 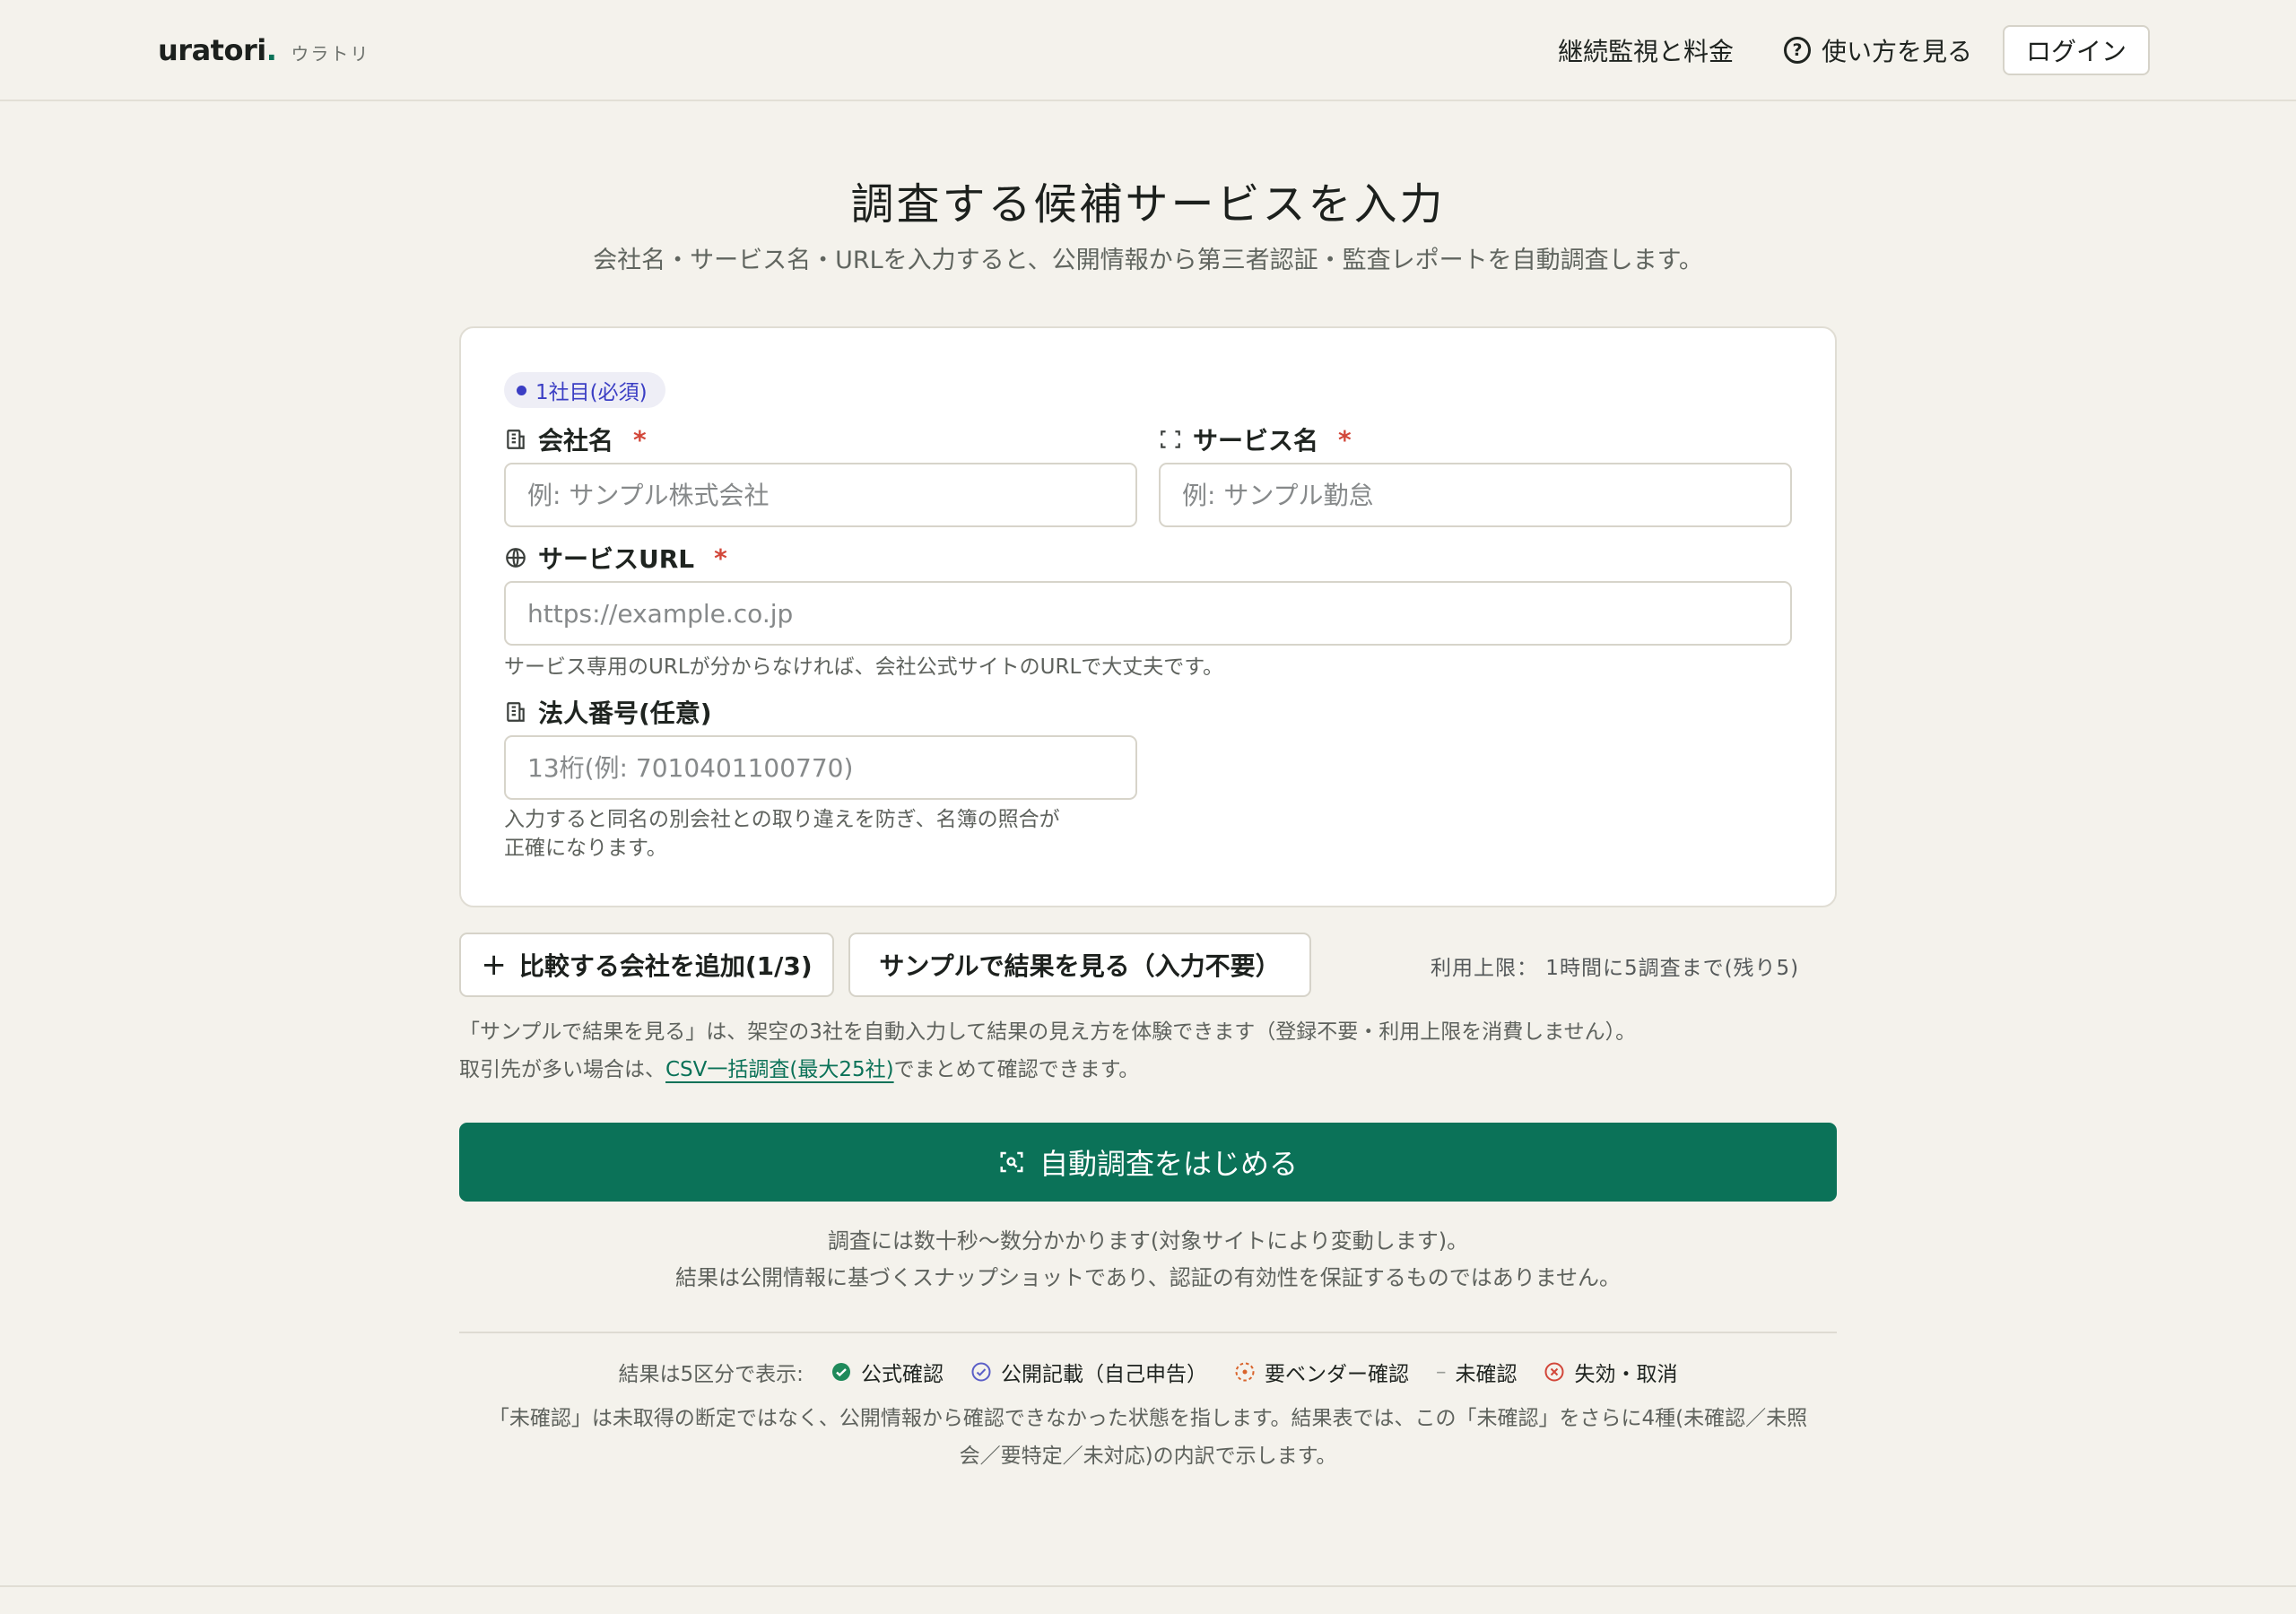 What do you see at coordinates (330, 53) in the screenshot?
I see `brand-kana: ウラトリ` at bounding box center [330, 53].